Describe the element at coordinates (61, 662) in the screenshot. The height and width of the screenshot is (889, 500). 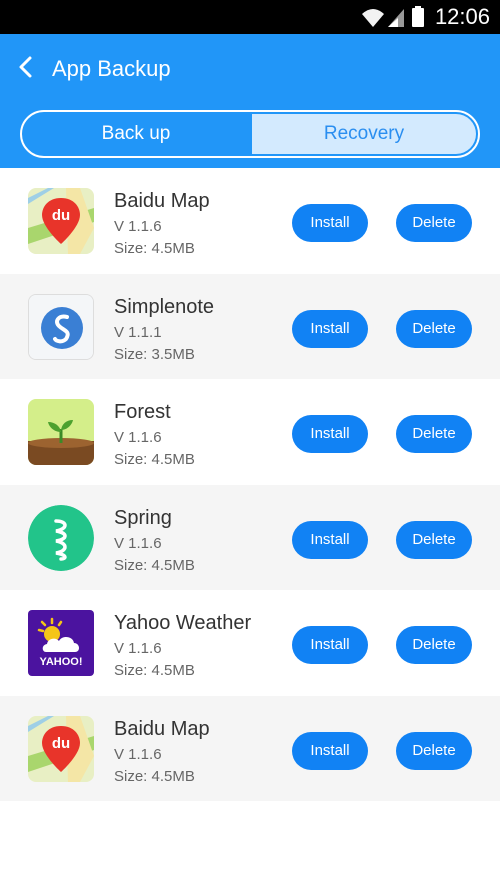
I see `yahoo-logo-text: YAHOO!` at that location.